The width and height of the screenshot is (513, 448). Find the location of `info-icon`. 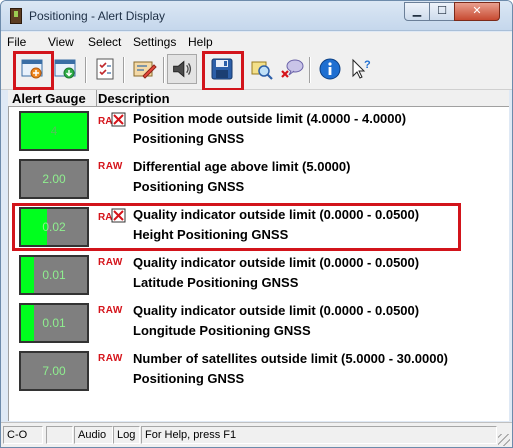

info-icon is located at coordinates (330, 69).